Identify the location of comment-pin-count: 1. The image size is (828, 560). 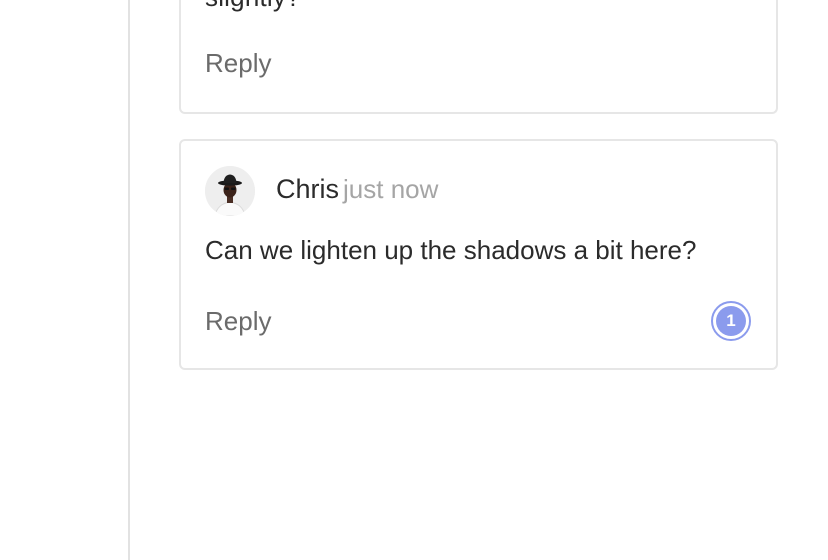
(731, 321).